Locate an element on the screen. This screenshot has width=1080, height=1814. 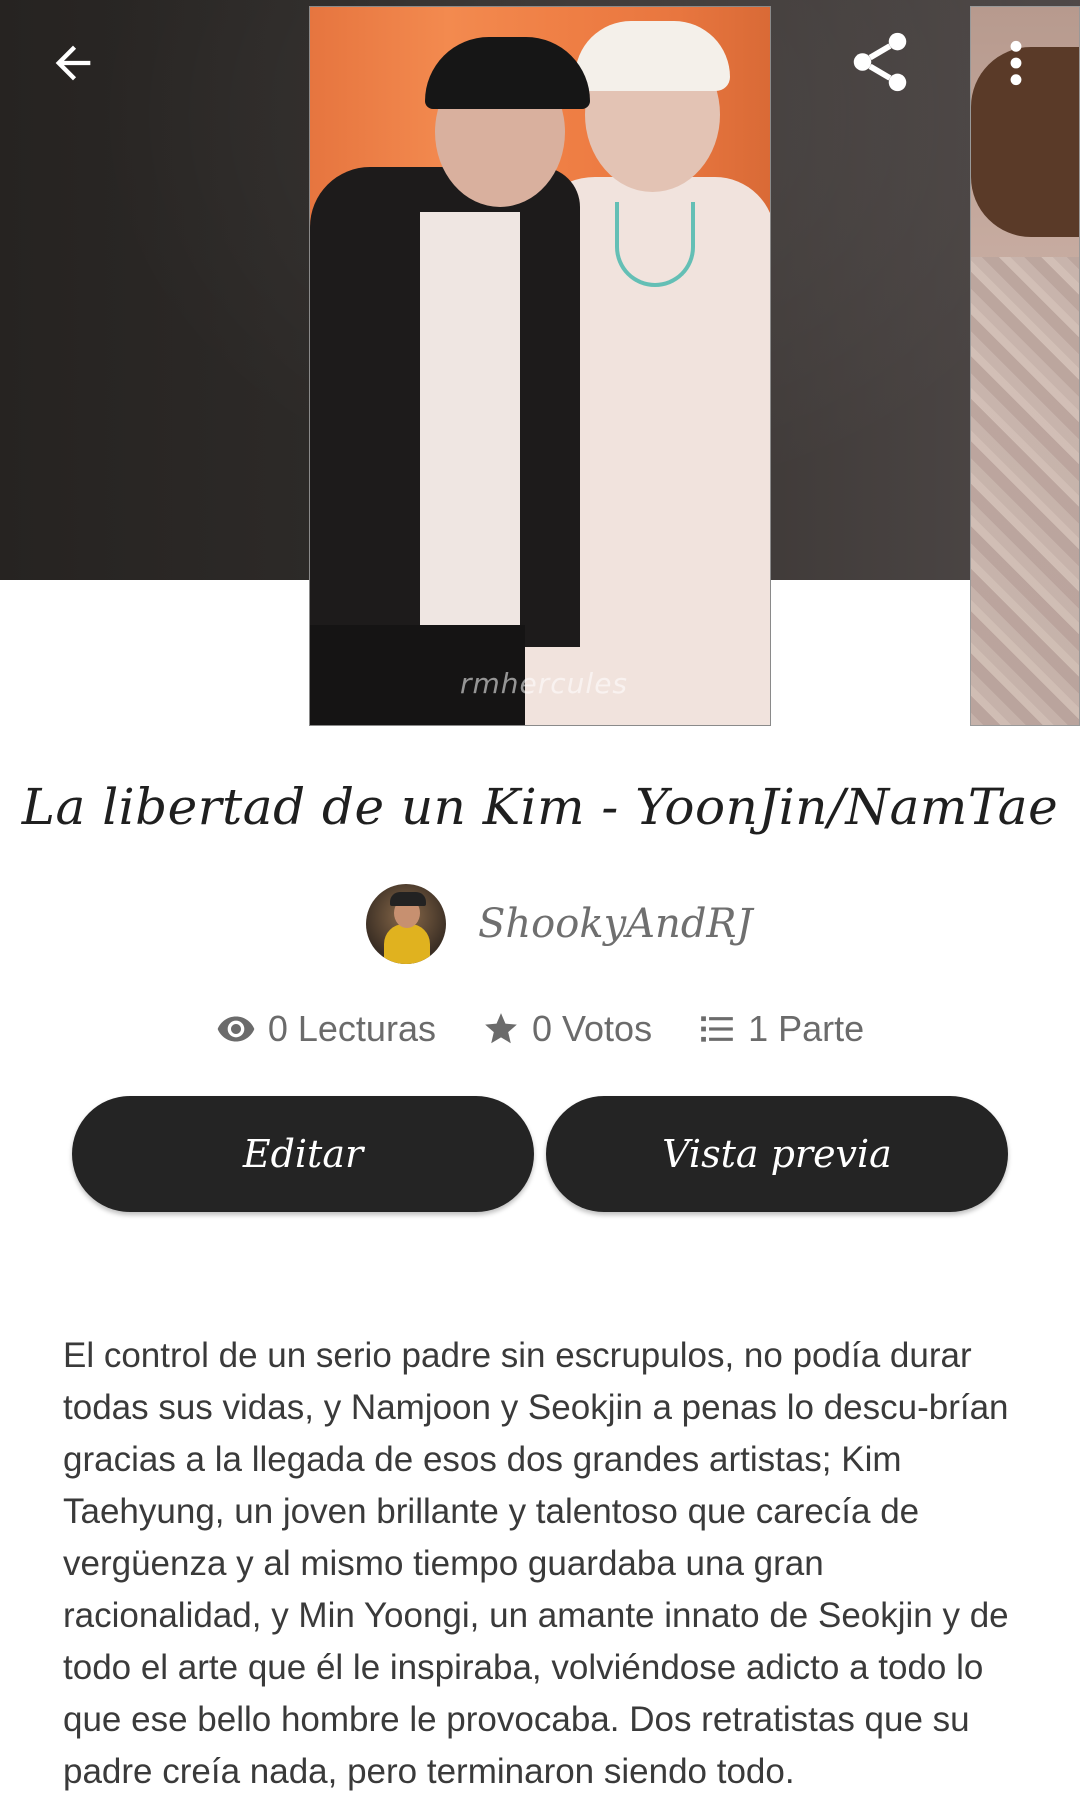
parts-stat: 1 Parte is located at coordinates (781, 1029).